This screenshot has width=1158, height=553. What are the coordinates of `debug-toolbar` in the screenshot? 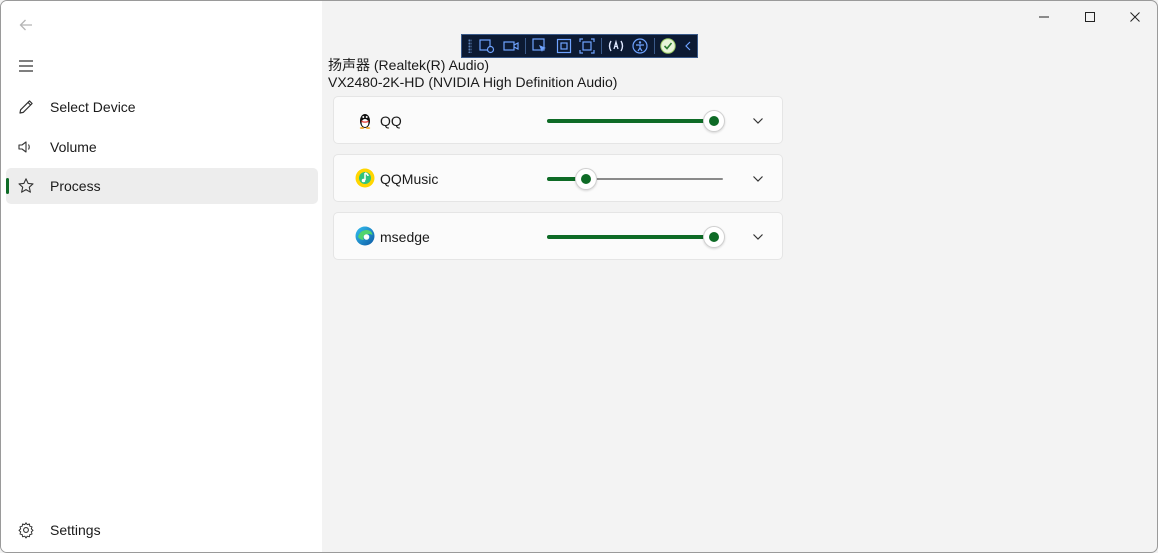 It's located at (579, 46).